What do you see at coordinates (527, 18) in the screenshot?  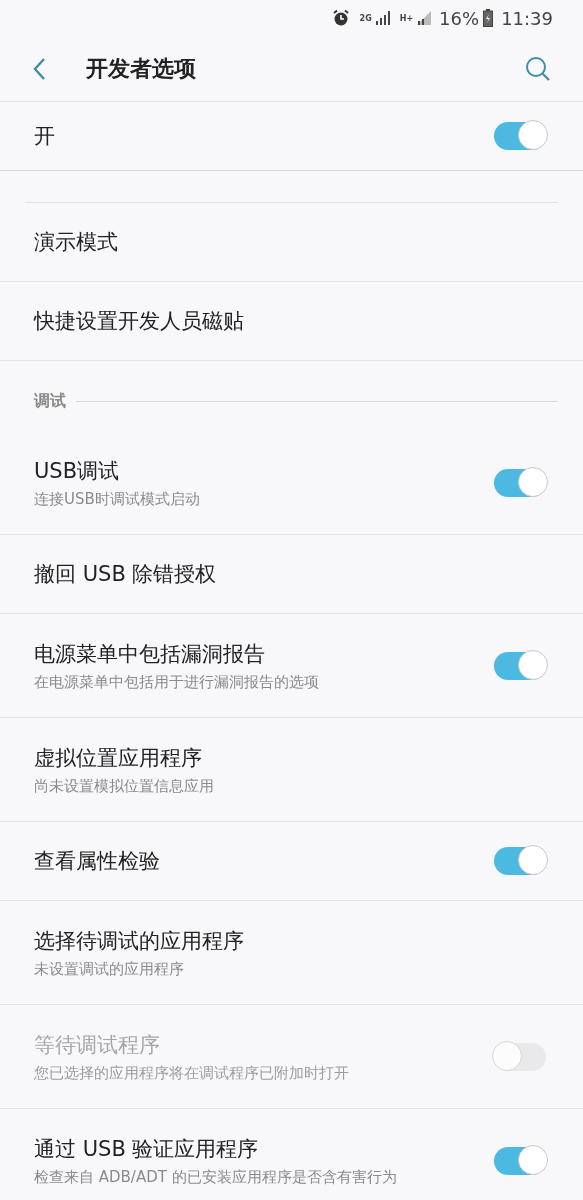 I see `clock-time: 11:39` at bounding box center [527, 18].